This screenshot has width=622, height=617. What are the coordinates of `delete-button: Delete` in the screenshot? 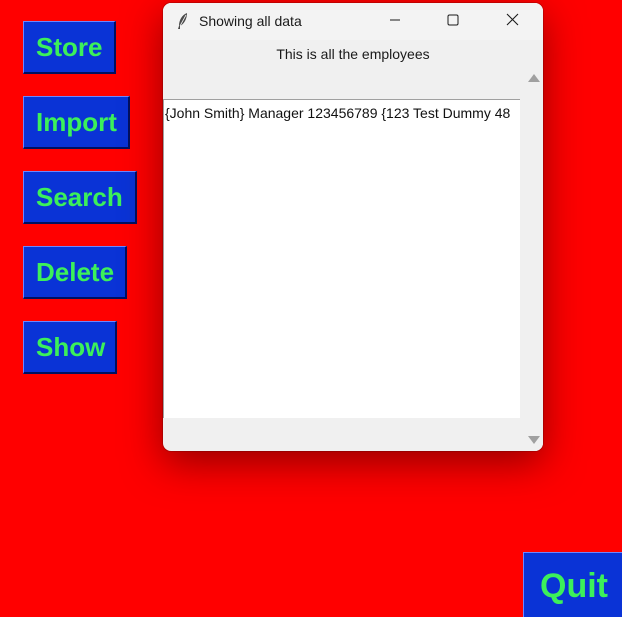 It's located at (75, 272).